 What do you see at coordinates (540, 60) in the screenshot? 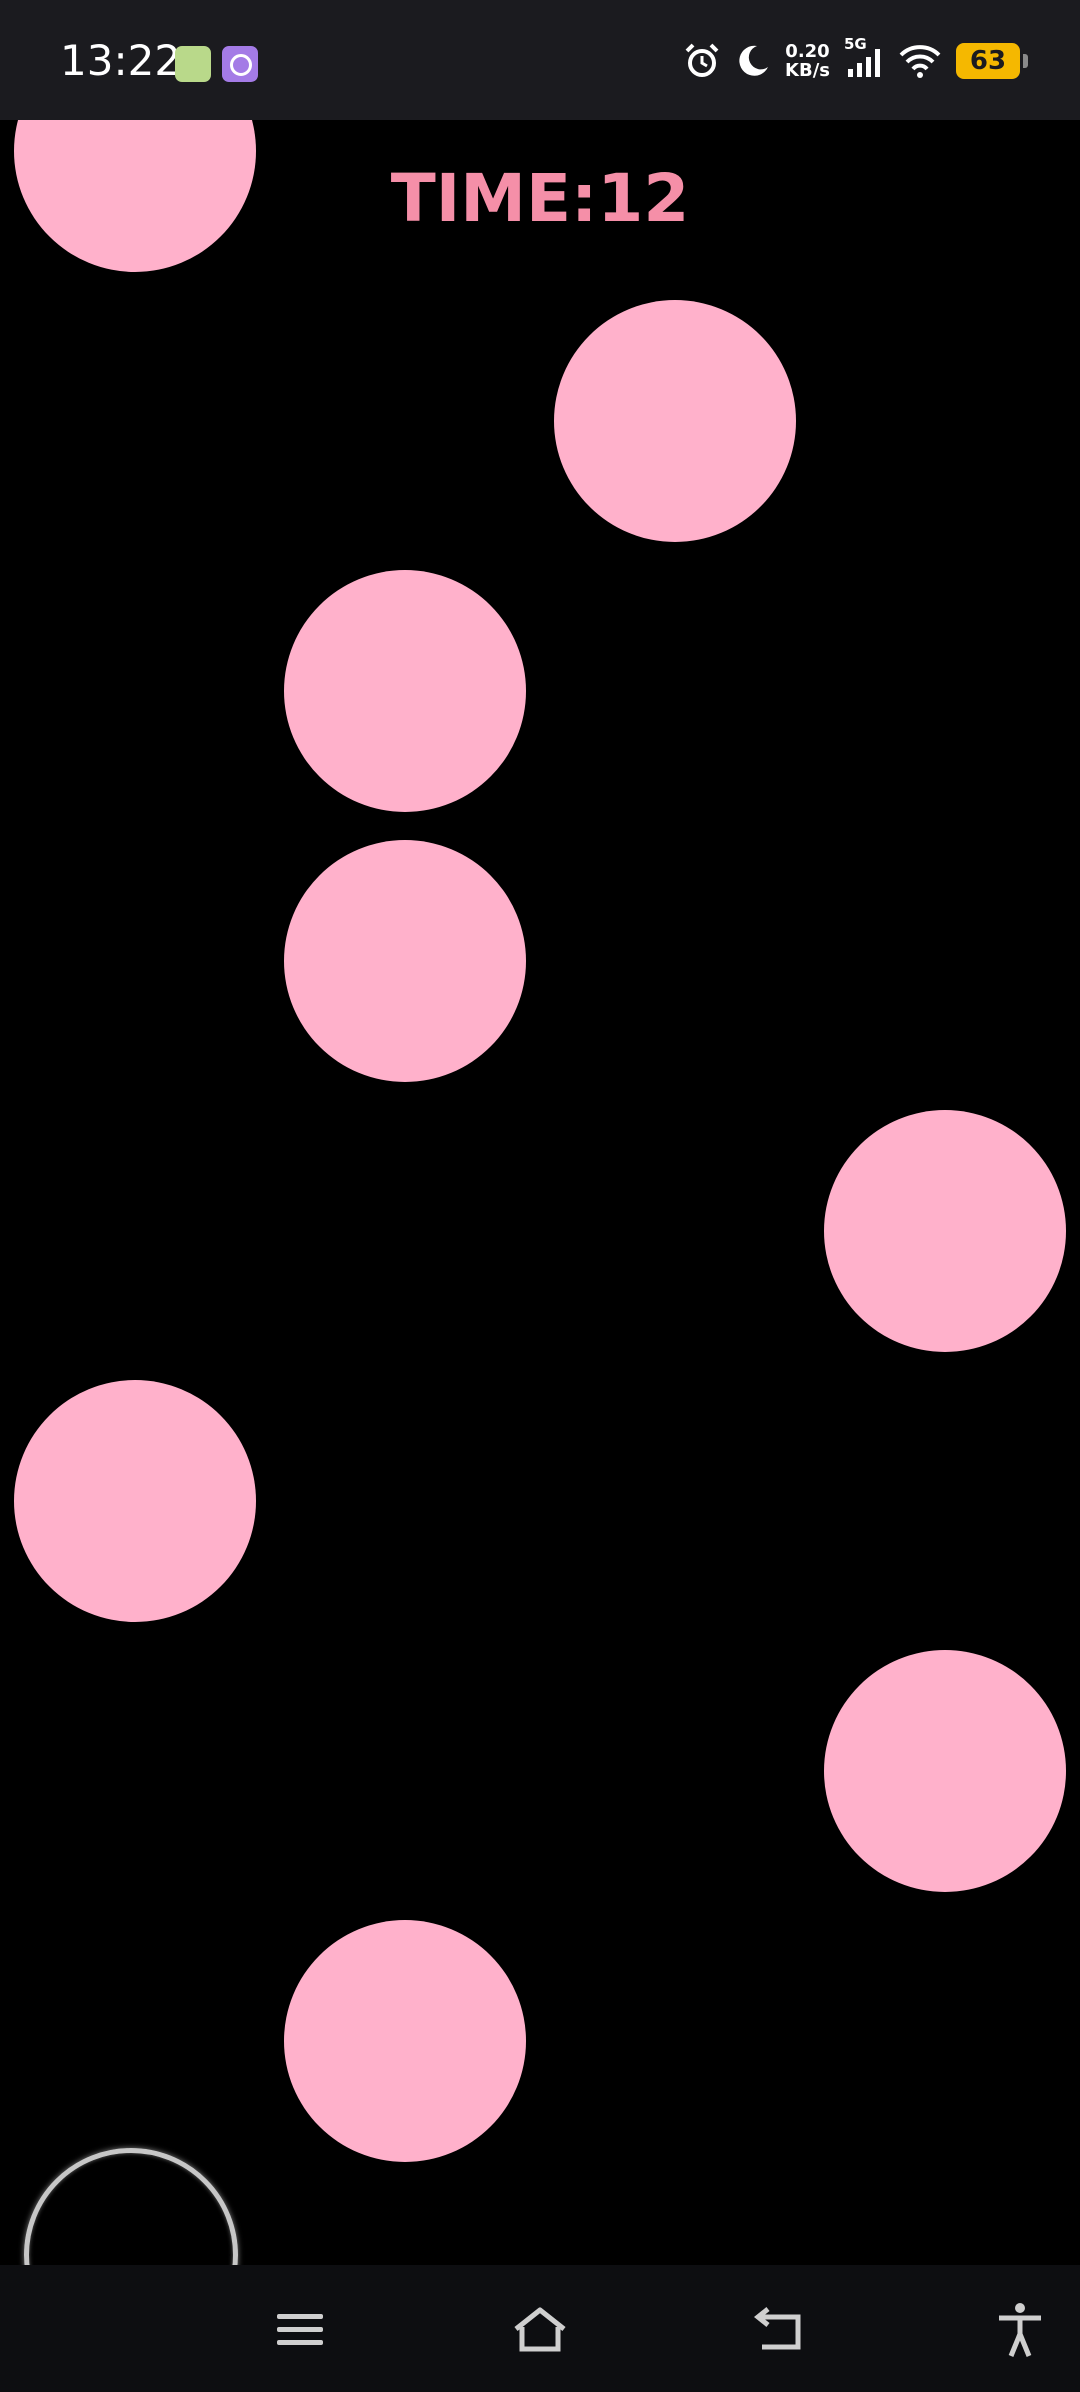
I see `status-bar: 13:22 0.20 KB/s 5G 63` at bounding box center [540, 60].